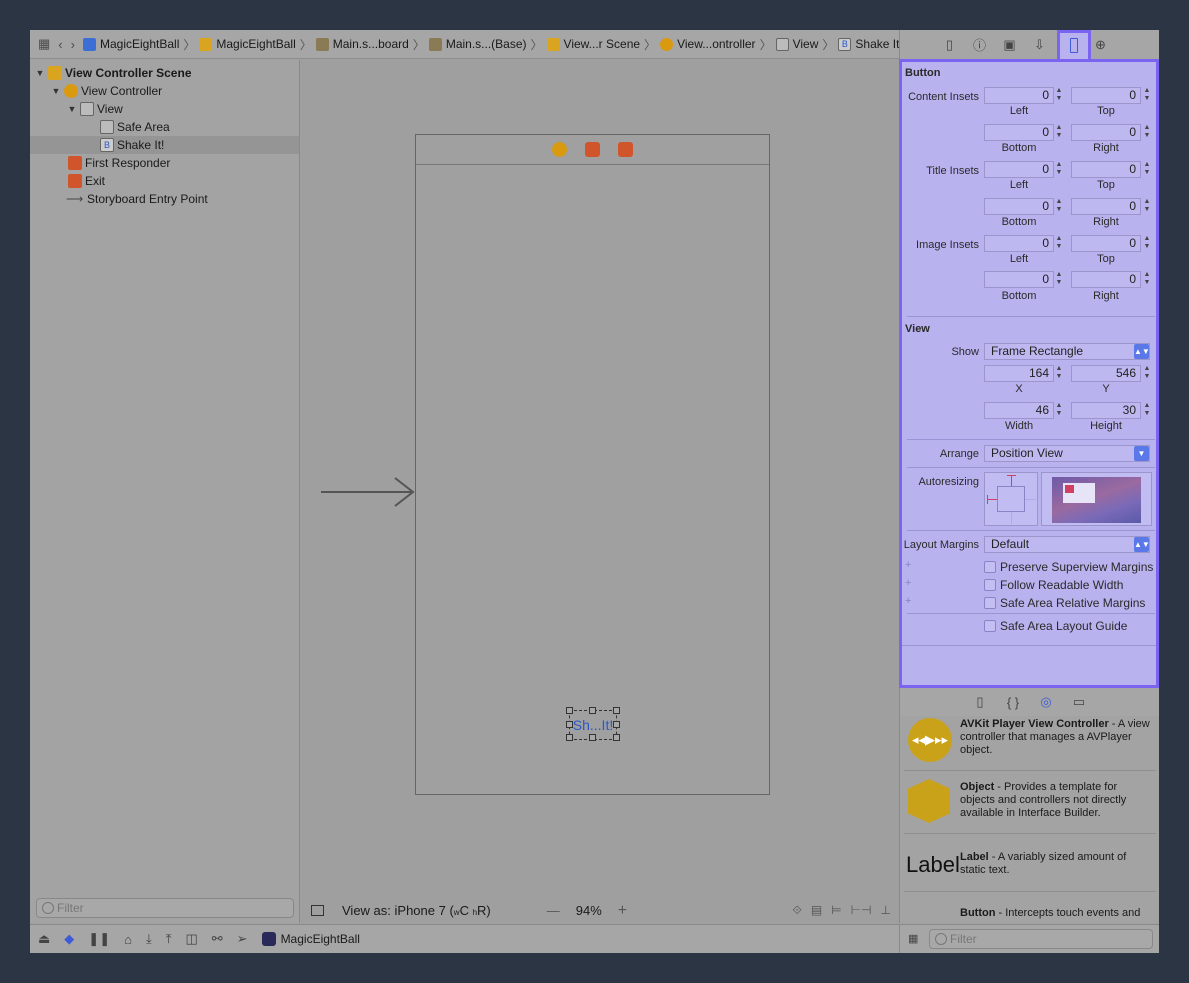 The width and height of the screenshot is (1189, 983). I want to click on outline-item-view: ▼ View, so click(164, 109).